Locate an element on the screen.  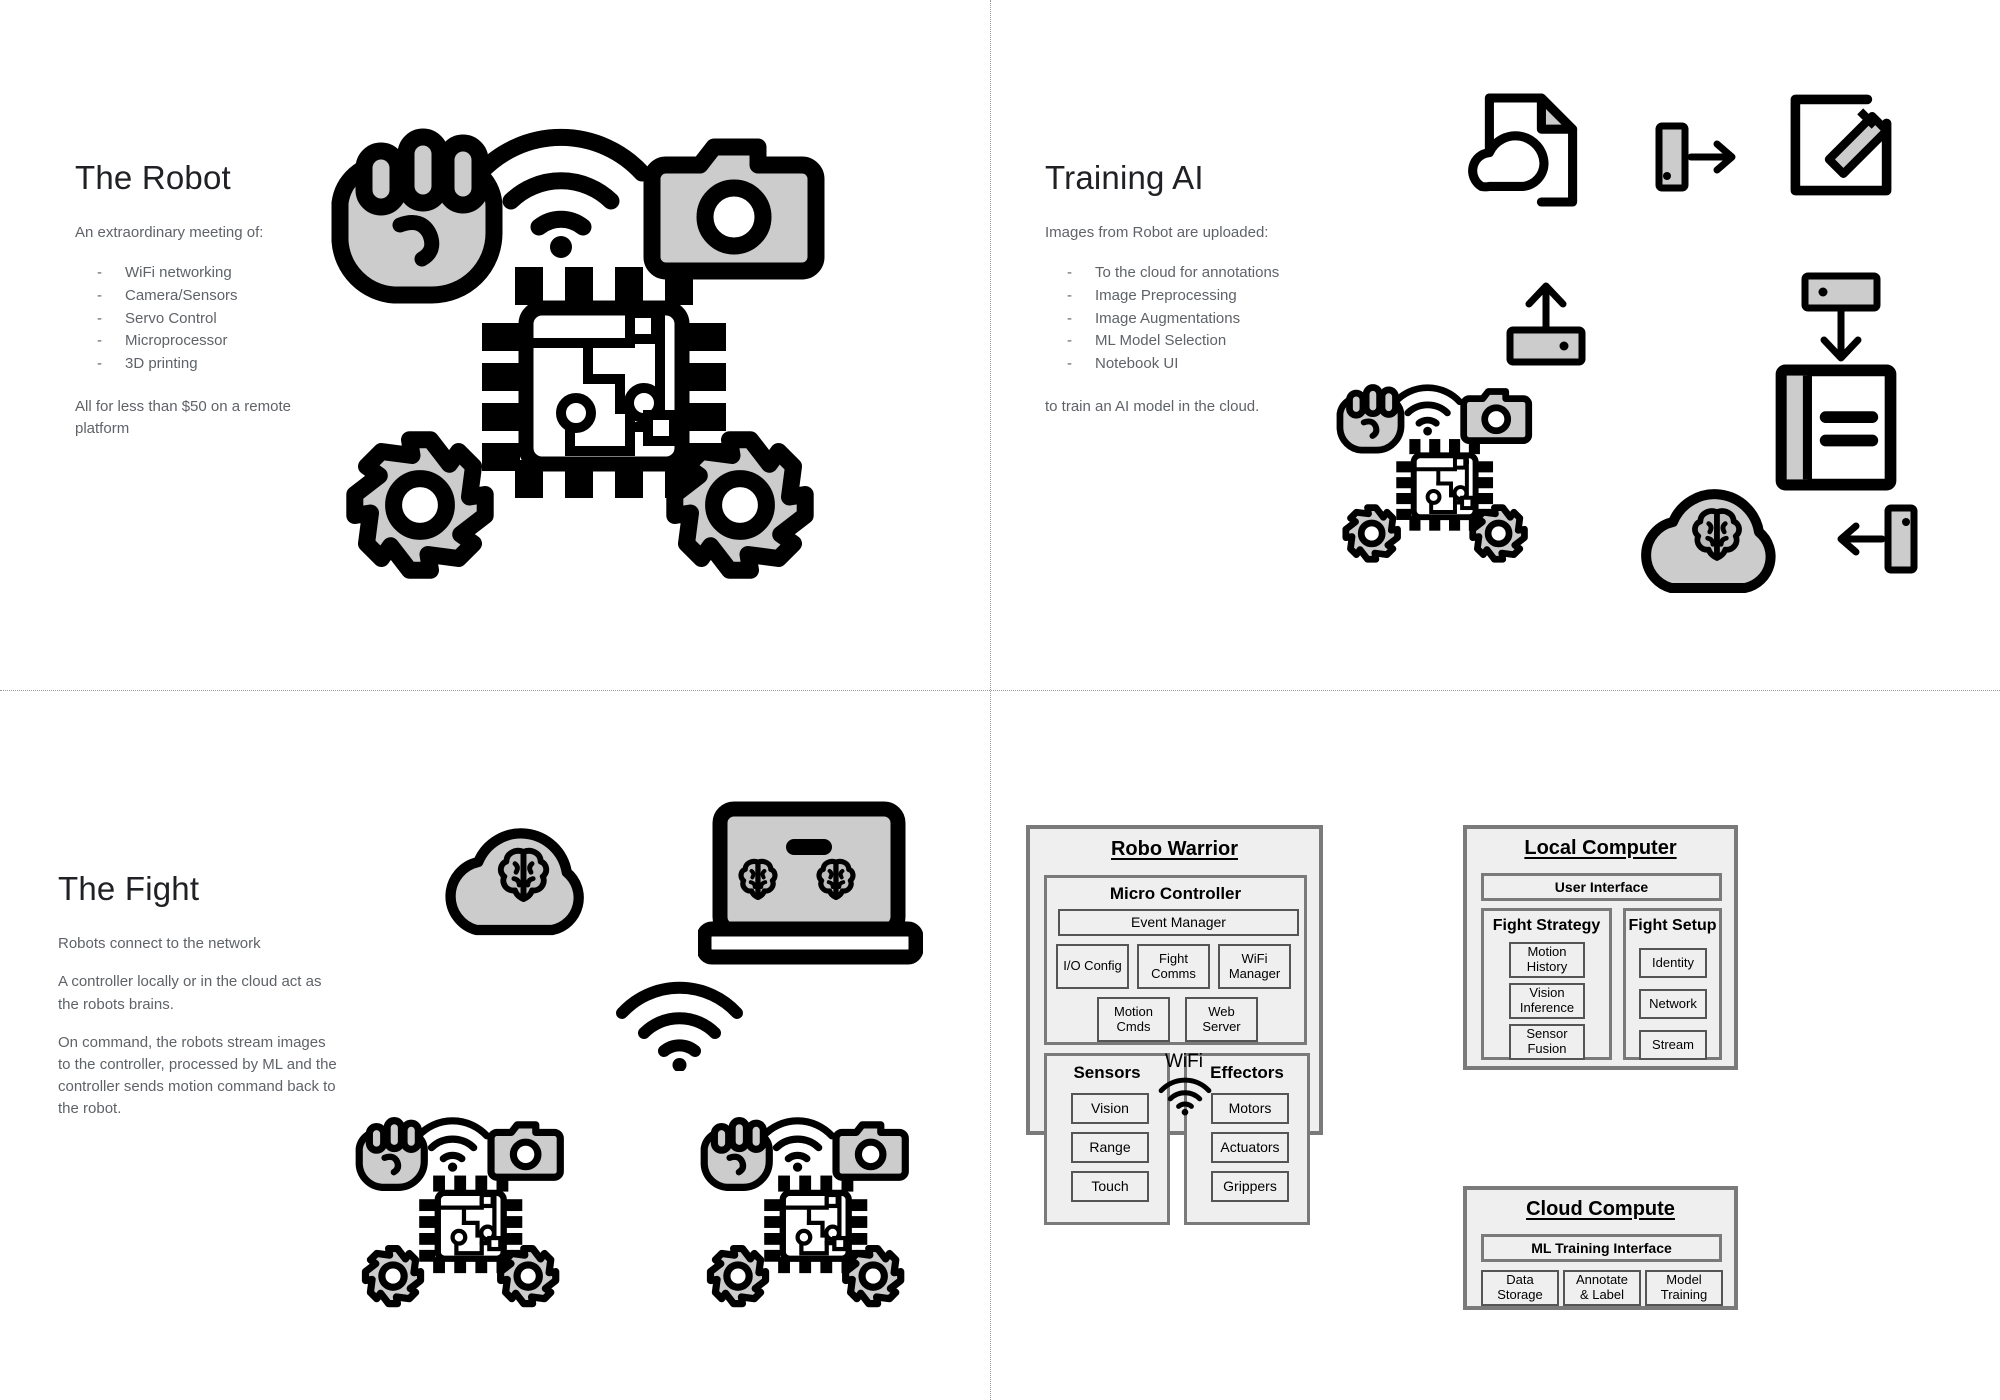
list-item: - WiFi networking is located at coordinates (216, 273).